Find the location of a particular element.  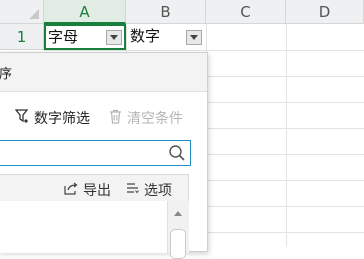

filter-dropdown-button-b is located at coordinates (194, 37).